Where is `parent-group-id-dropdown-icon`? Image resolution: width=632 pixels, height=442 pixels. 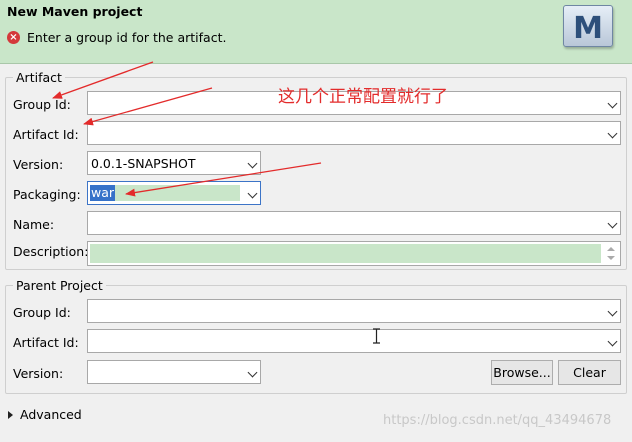
parent-group-id-dropdown-icon is located at coordinates (611, 311).